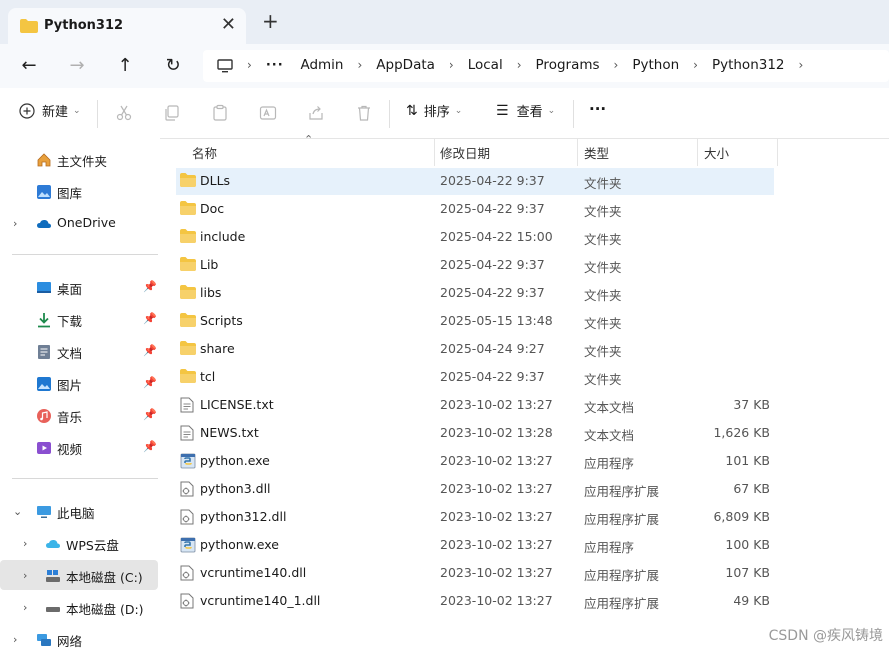 The image size is (889, 654). I want to click on sidebar-item-drive-d: › 本地磁盘 (D:), so click(79, 607).